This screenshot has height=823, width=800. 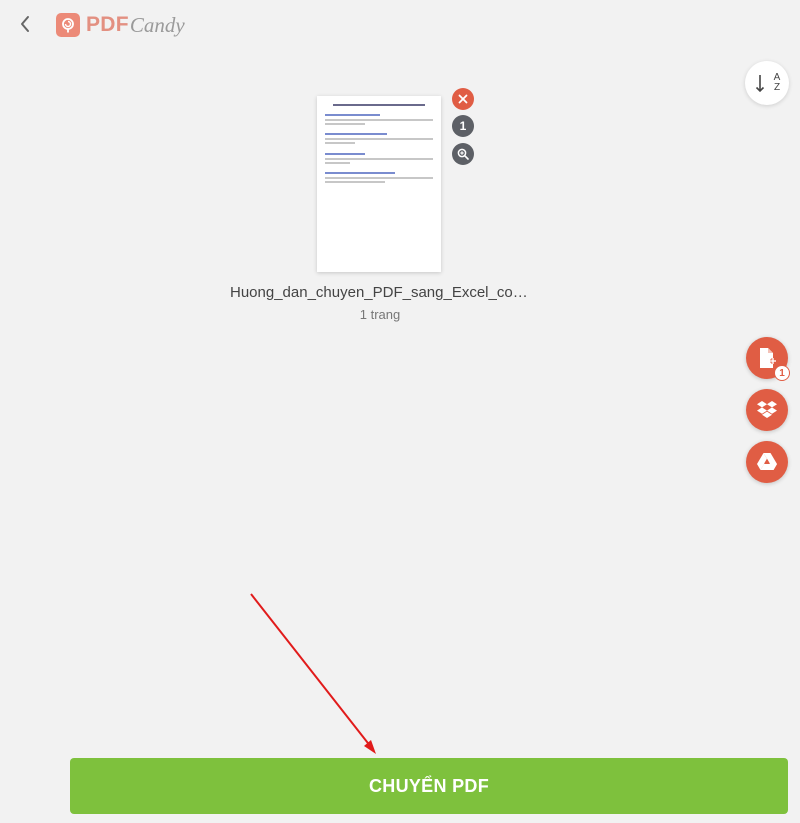 I want to click on back-chevron-icon, so click(x=25, y=24).